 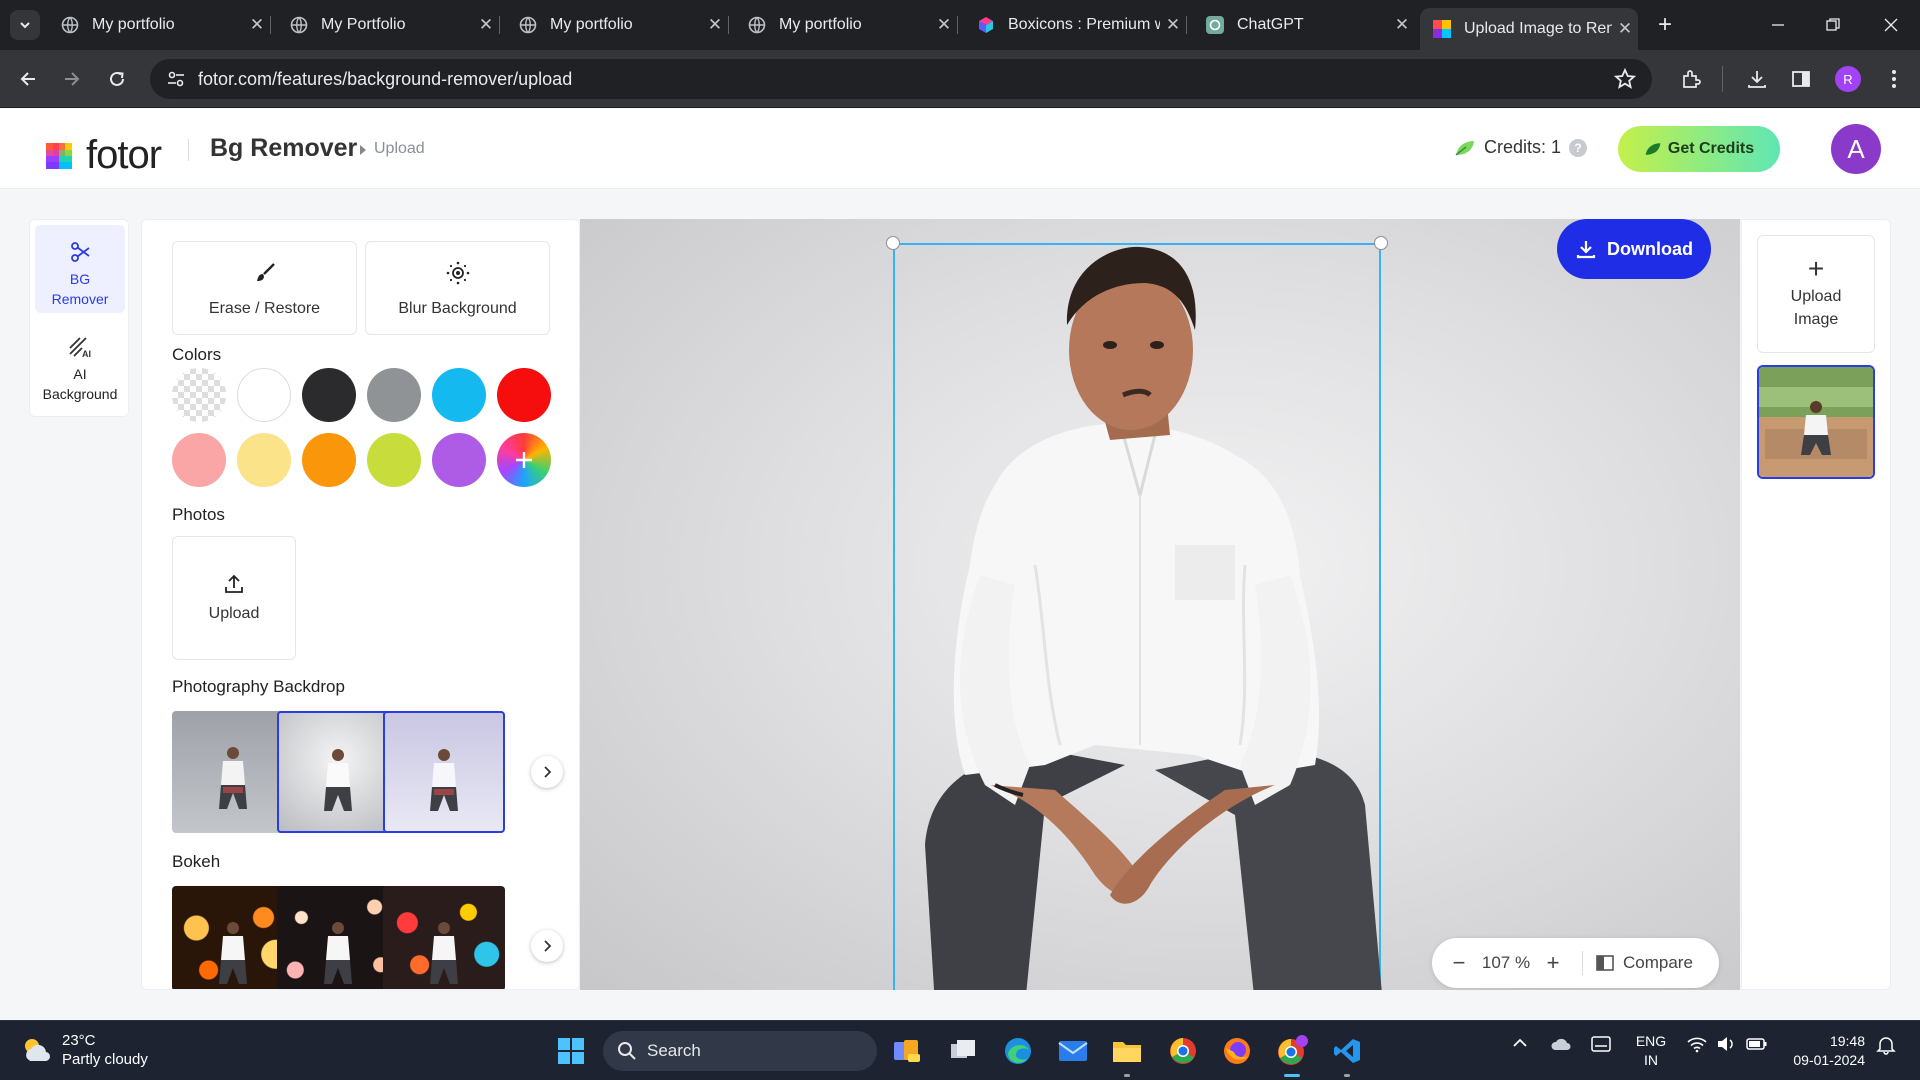 I want to click on taskbar-app-mail, so click(x=1073, y=1051).